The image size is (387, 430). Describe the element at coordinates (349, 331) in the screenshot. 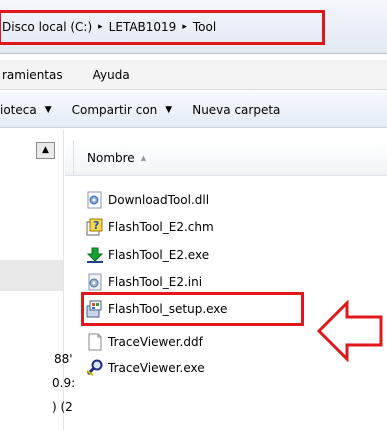

I see `left-arrow-icon` at that location.